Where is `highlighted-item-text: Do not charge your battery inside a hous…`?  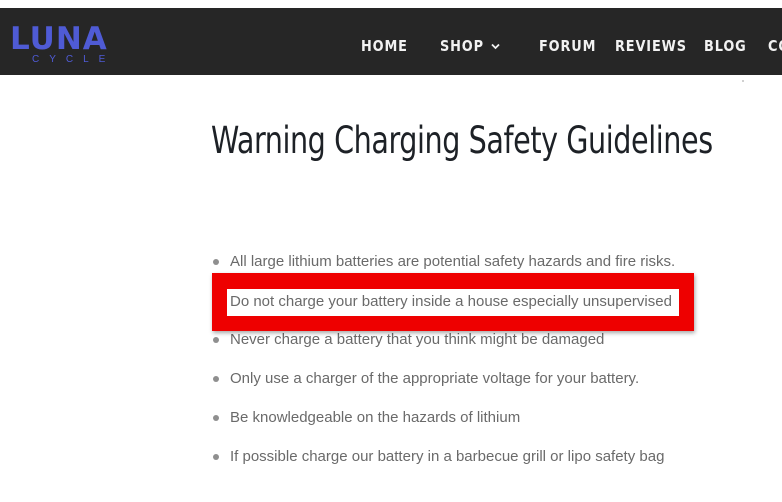 highlighted-item-text: Do not charge your battery inside a hous… is located at coordinates (451, 301).